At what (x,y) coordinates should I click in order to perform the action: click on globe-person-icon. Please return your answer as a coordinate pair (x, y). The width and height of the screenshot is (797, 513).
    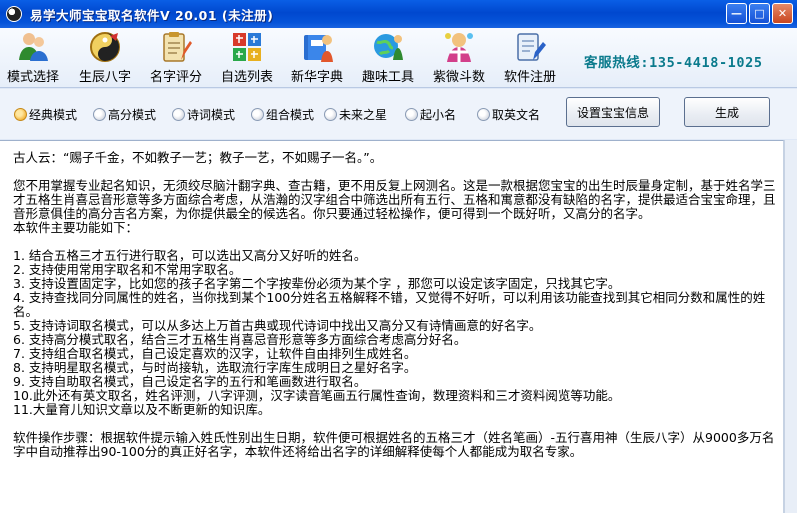
    Looking at the image, I should click on (388, 47).